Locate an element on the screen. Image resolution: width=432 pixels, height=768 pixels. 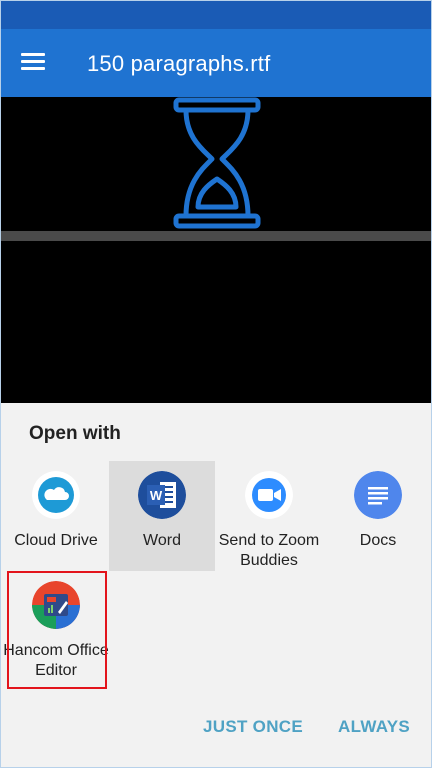
app-label: Hancom Office Editor is located at coordinates (56, 660).